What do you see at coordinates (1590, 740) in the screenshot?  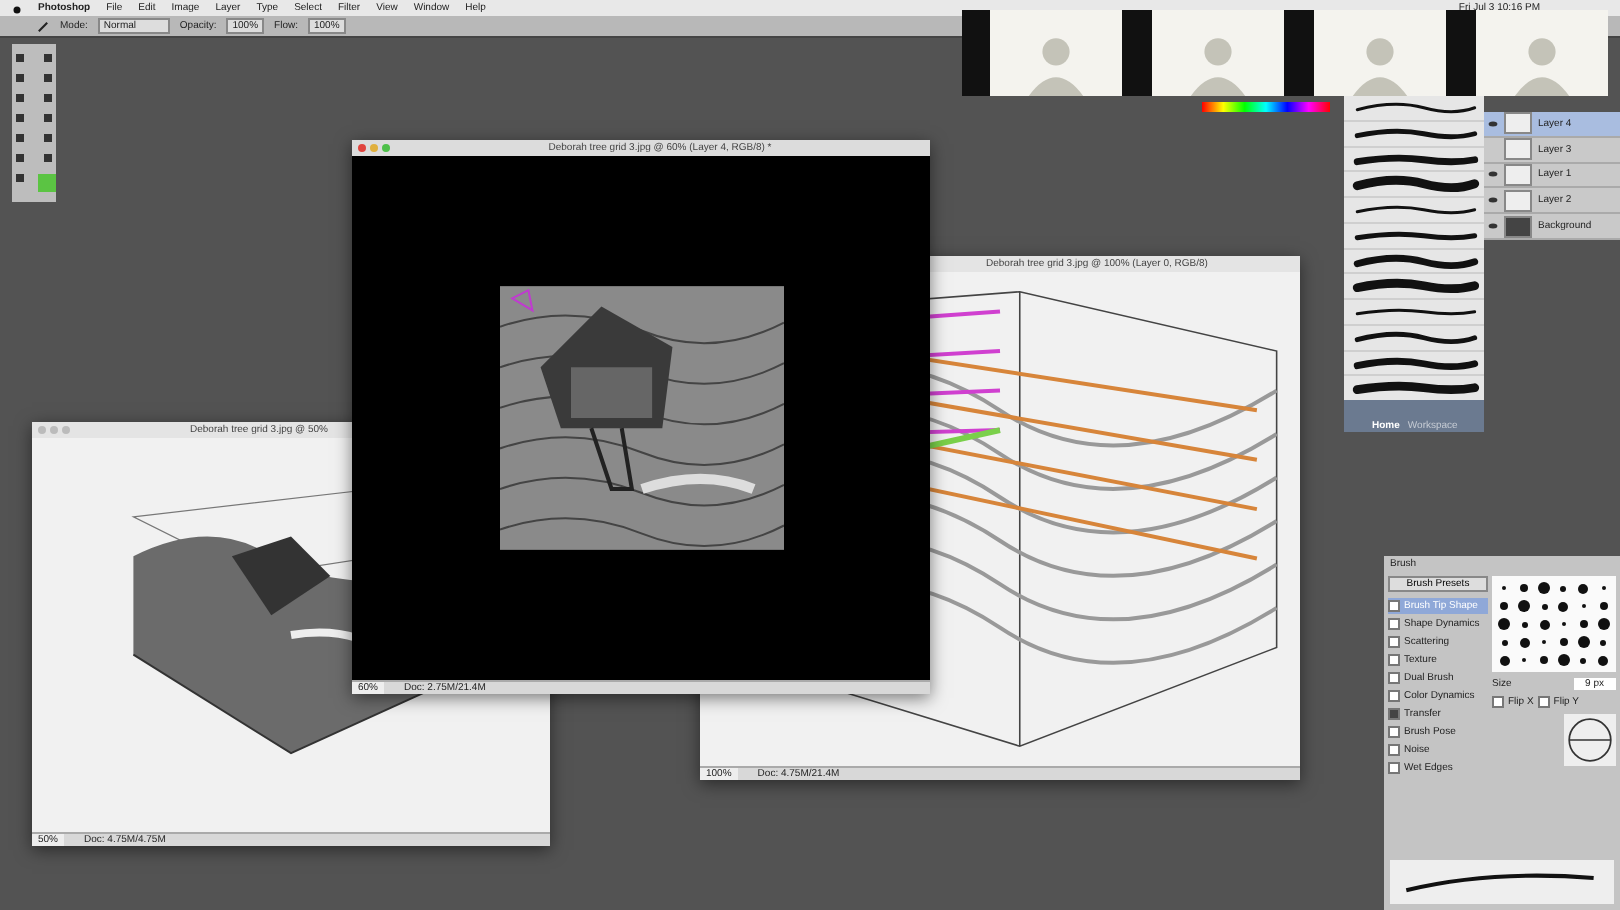 I see `brush-angle-icon` at bounding box center [1590, 740].